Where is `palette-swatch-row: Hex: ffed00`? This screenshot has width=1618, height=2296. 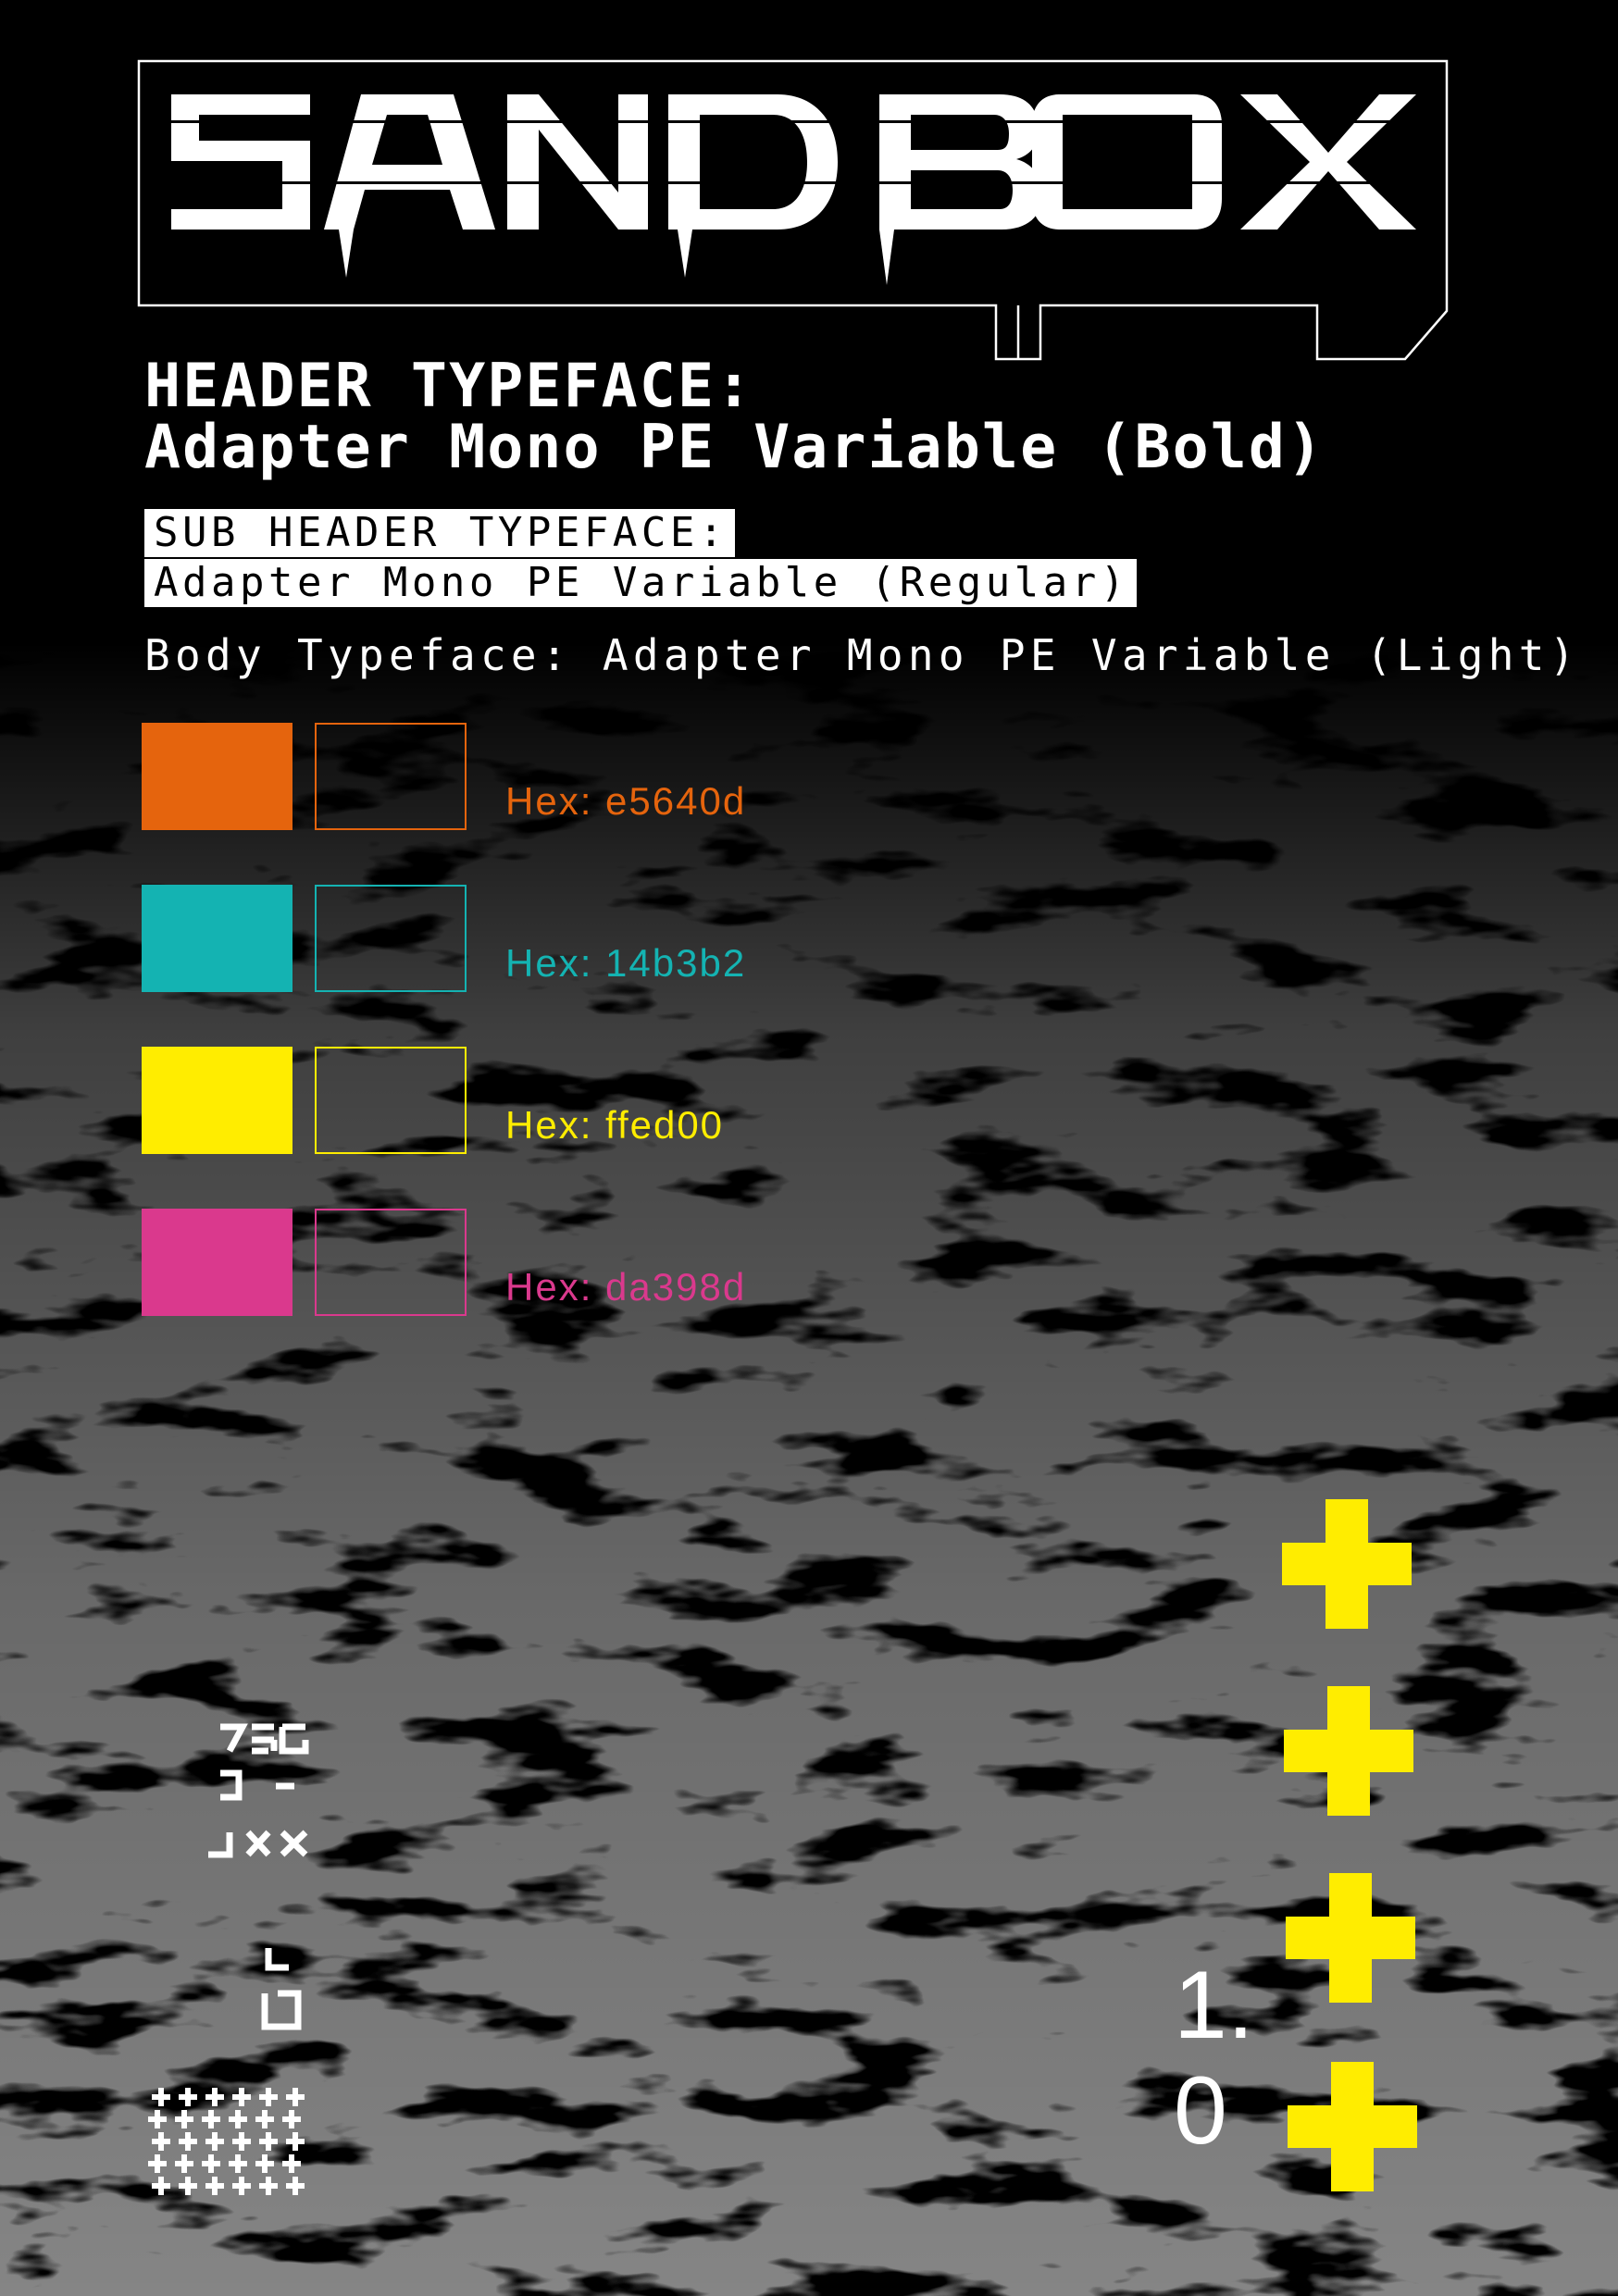
palette-swatch-row: Hex: ffed00 is located at coordinates (493, 1101).